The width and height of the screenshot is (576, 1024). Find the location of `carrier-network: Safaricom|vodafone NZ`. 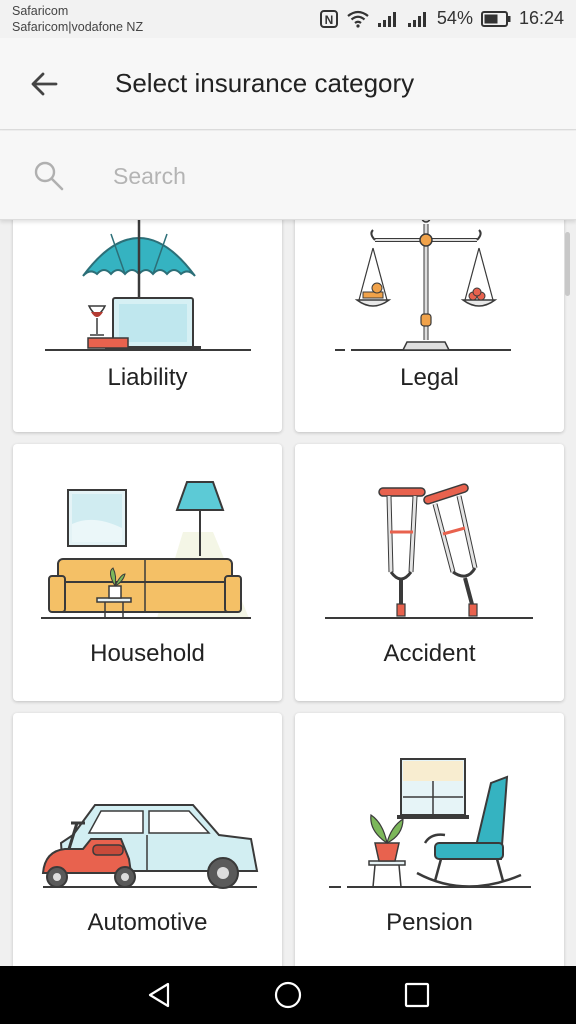

carrier-network: Safaricom|vodafone NZ is located at coordinates (78, 27).